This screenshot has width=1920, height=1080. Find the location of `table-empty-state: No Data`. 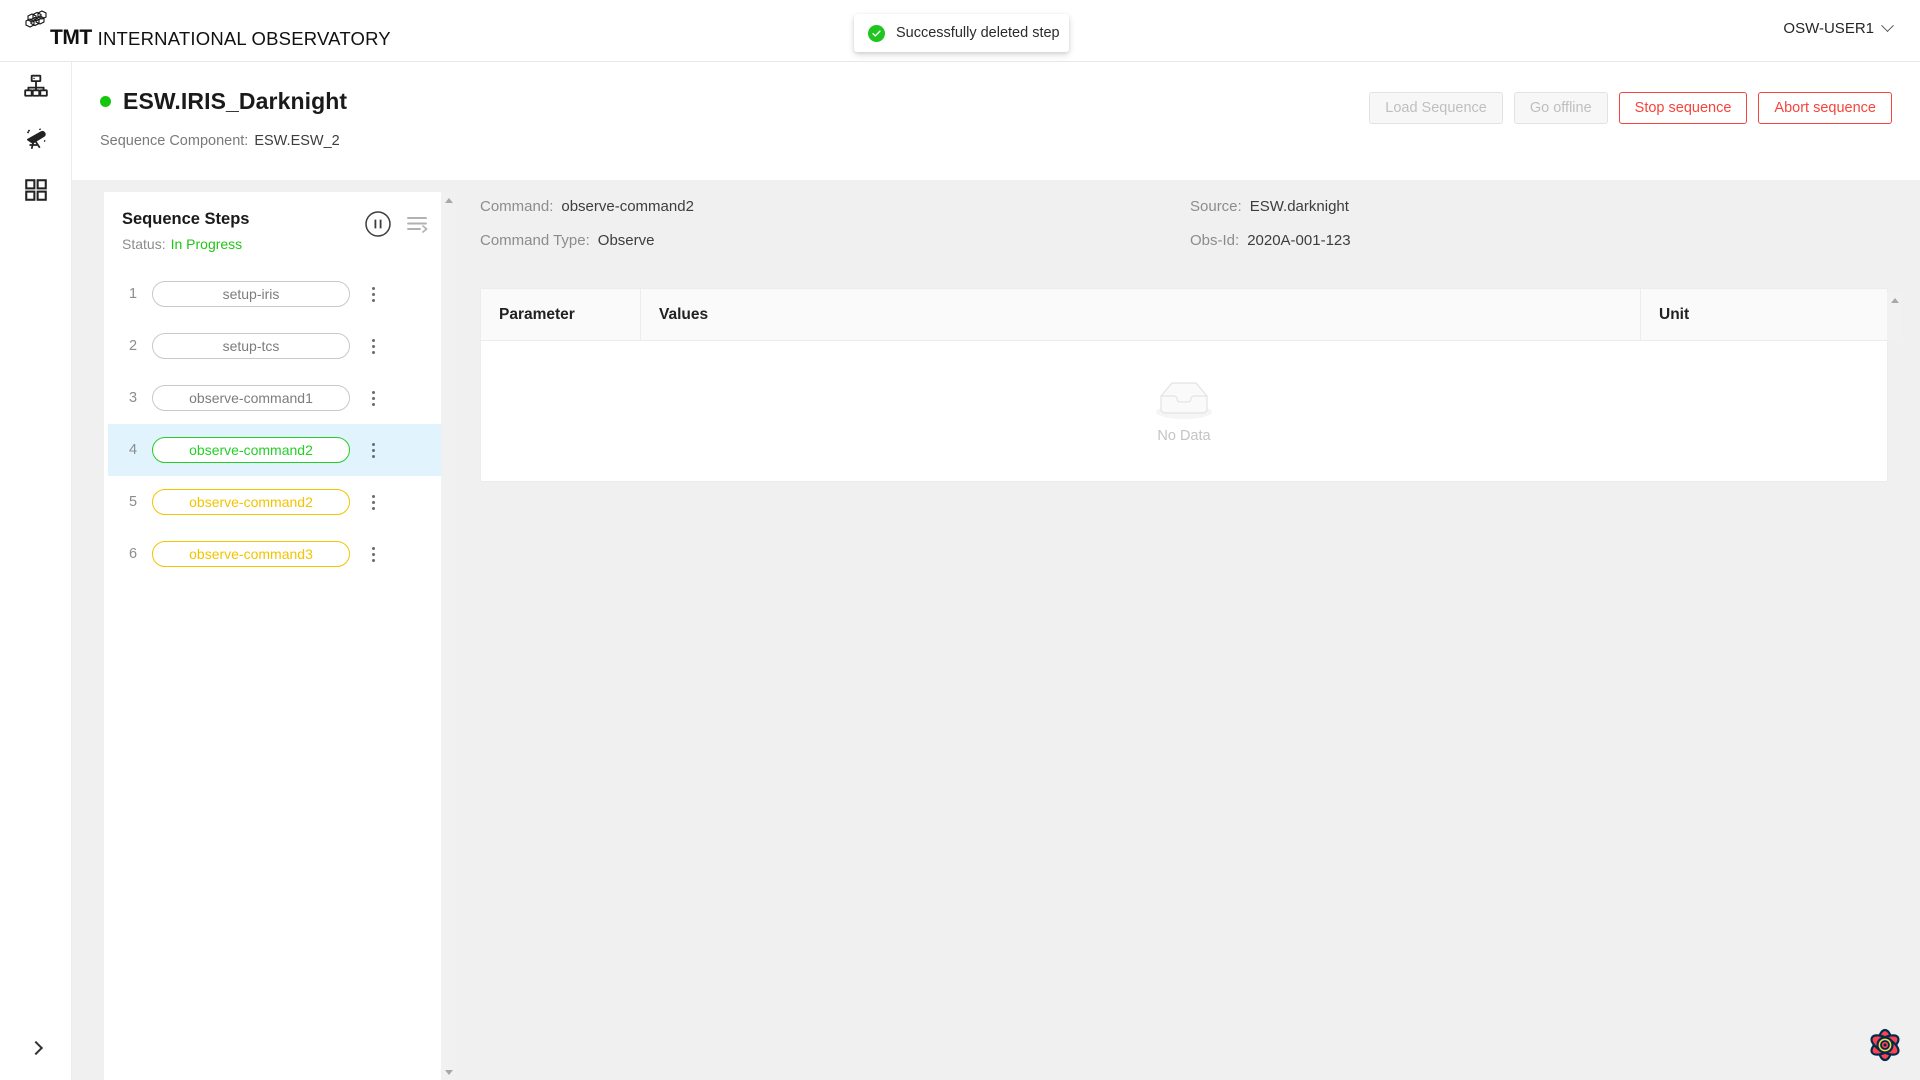

table-empty-state: No Data is located at coordinates (1184, 411).